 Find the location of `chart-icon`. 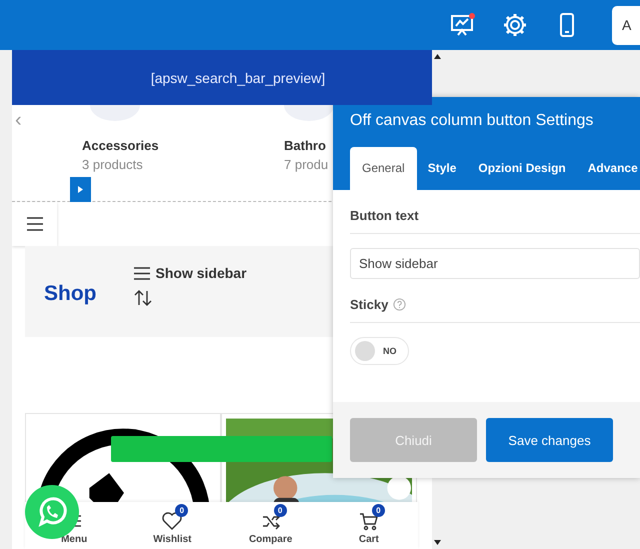

chart-icon is located at coordinates (463, 25).